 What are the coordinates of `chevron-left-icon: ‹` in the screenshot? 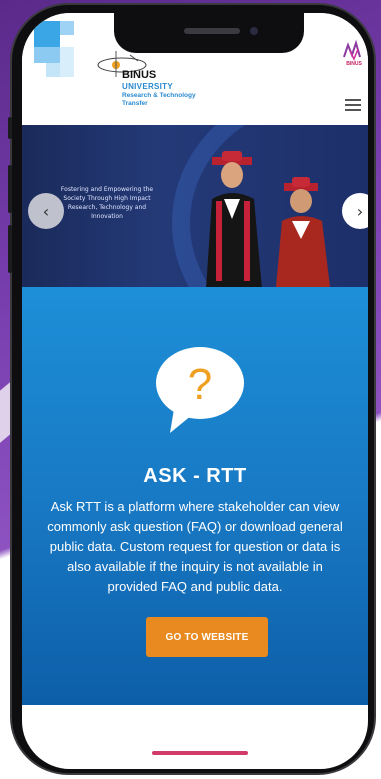 It's located at (46, 211).